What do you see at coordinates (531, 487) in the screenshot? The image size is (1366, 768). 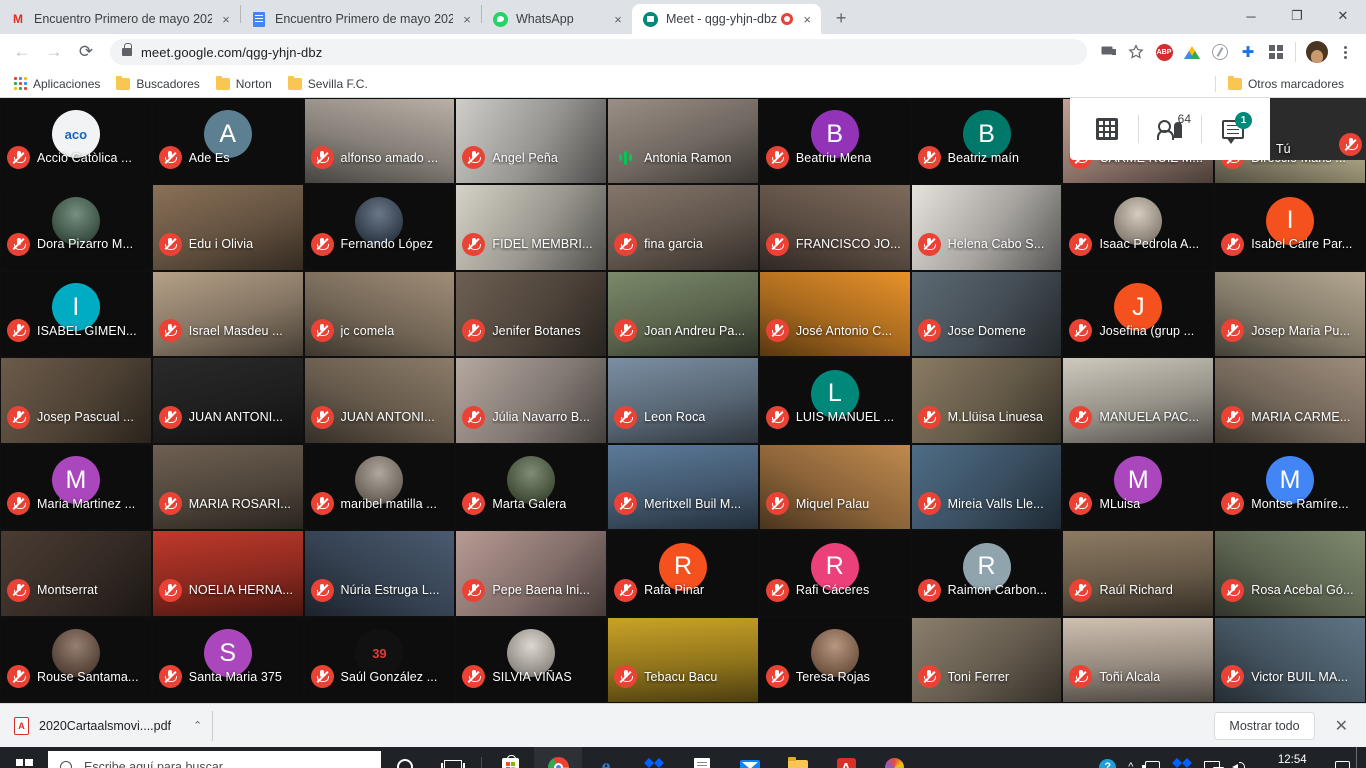 I see `participant-tile: Marta Galera` at bounding box center [531, 487].